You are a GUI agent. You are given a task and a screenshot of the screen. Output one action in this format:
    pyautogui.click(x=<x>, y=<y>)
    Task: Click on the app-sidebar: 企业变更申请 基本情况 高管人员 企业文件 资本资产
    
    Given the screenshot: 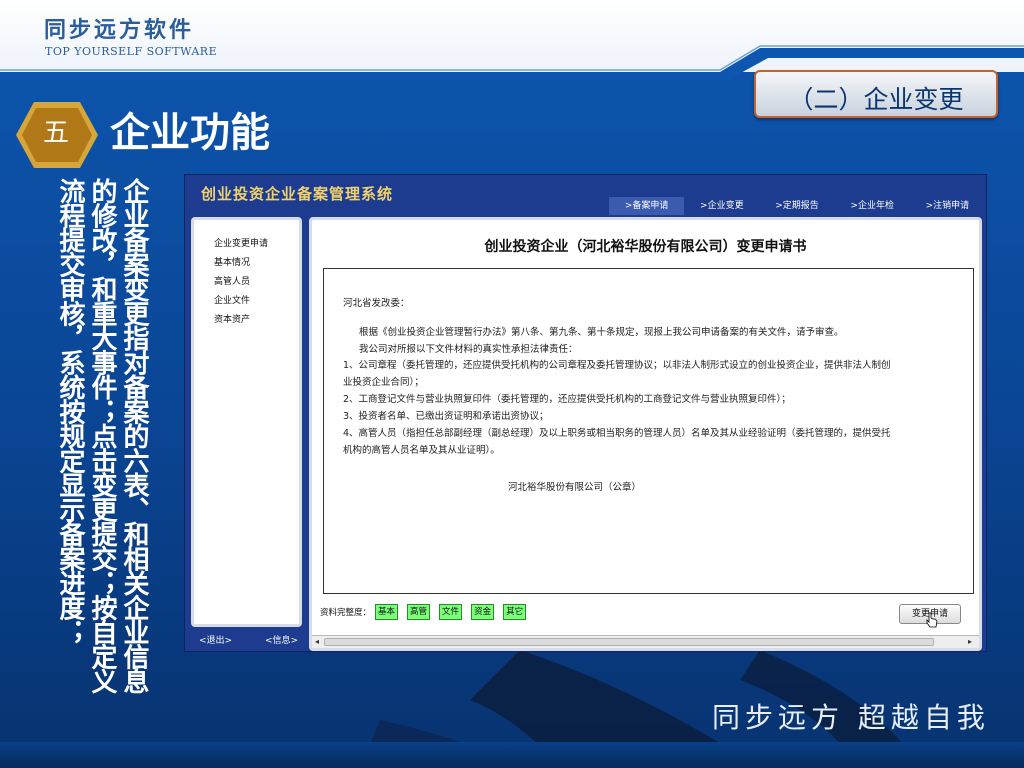 What is the action you would take?
    pyautogui.click(x=246, y=422)
    